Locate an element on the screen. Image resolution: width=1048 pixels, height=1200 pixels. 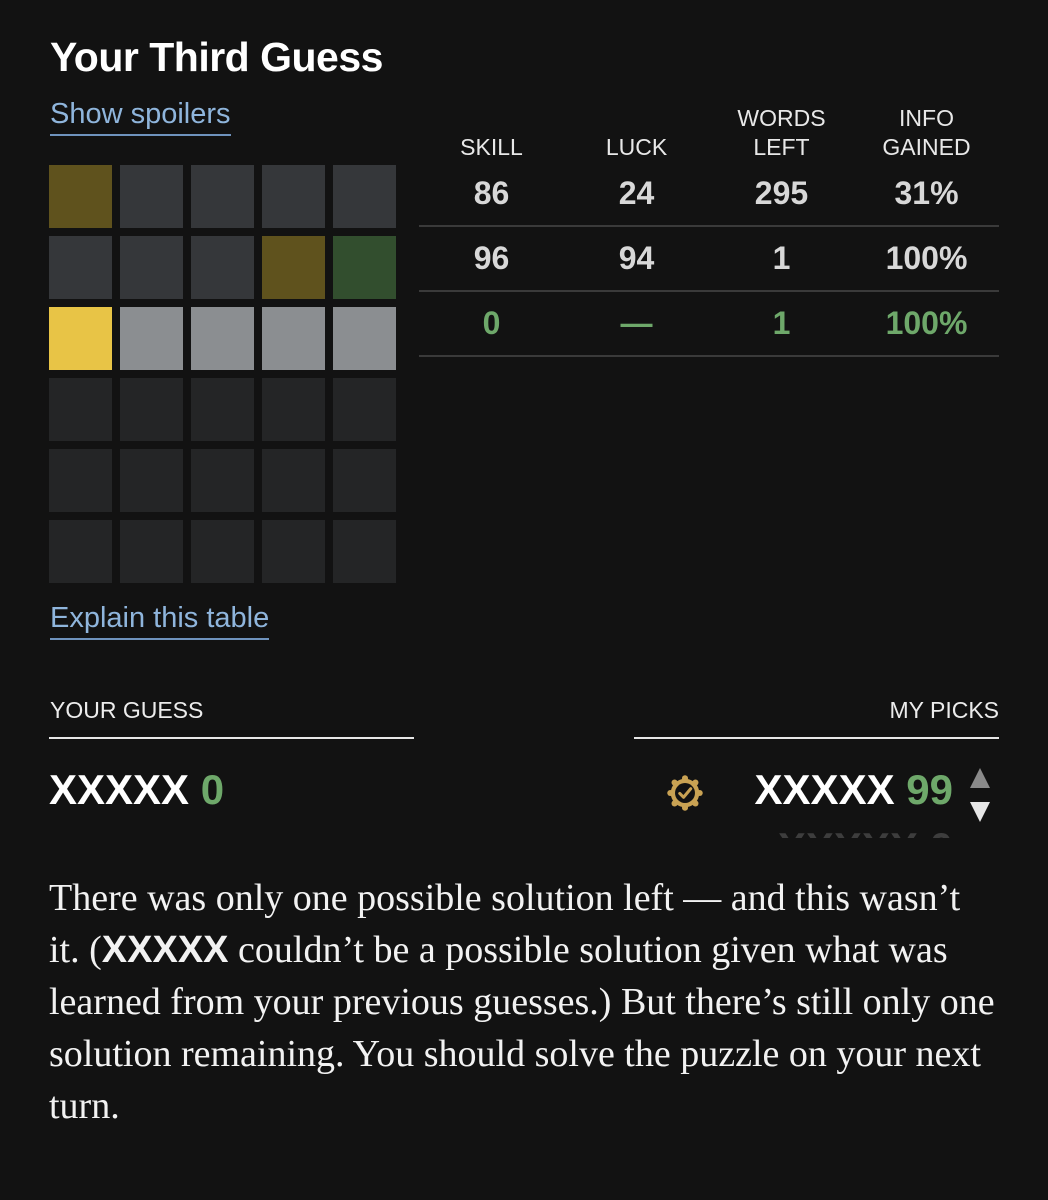
stats-header-info-gained: Info Gained is located at coordinates (926, 132).